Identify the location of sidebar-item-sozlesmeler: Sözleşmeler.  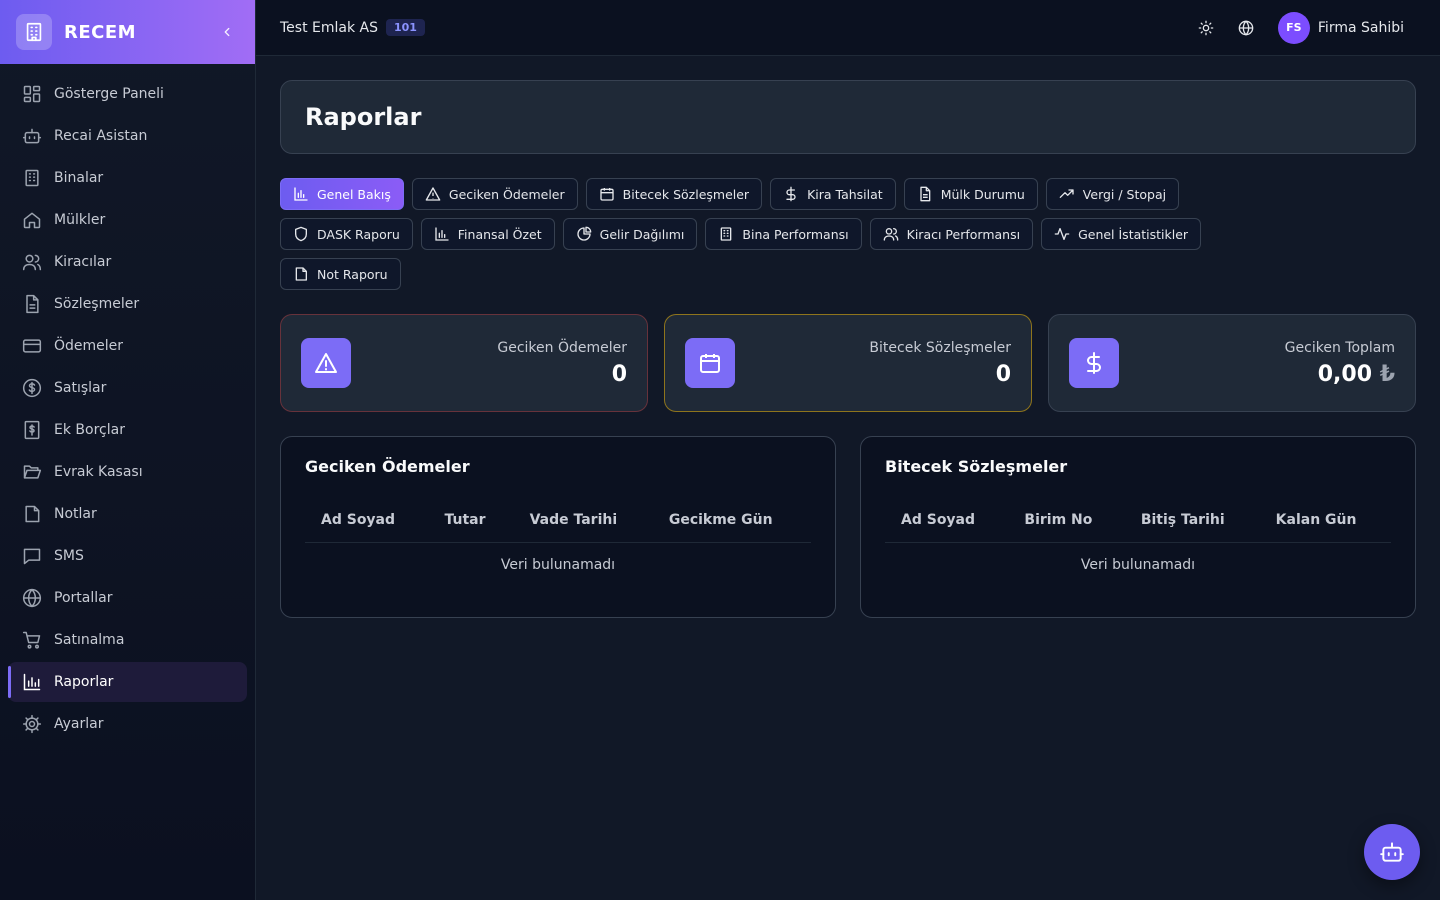
(127, 304).